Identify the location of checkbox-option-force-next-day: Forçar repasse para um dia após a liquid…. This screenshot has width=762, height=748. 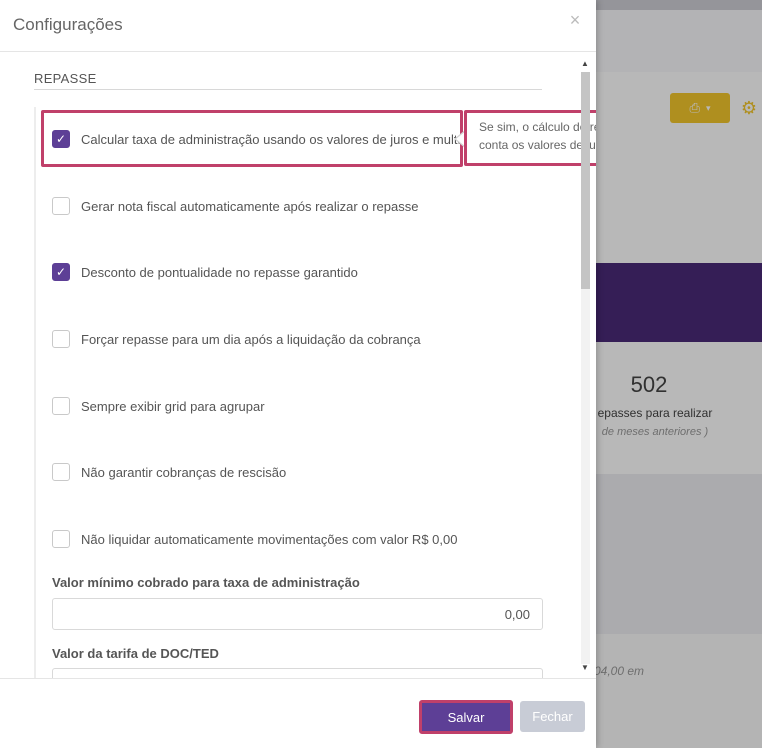
(236, 339).